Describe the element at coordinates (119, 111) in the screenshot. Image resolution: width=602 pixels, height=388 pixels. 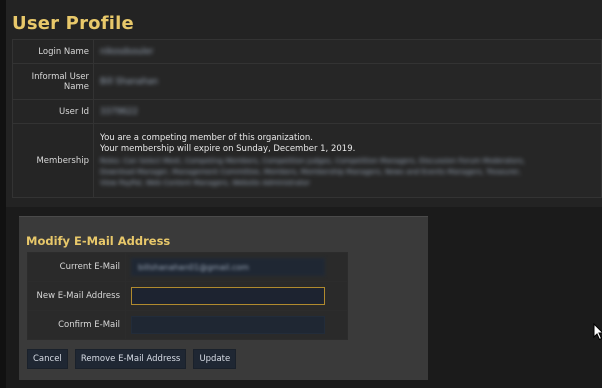
I see `user-id-text: 3379622` at that location.